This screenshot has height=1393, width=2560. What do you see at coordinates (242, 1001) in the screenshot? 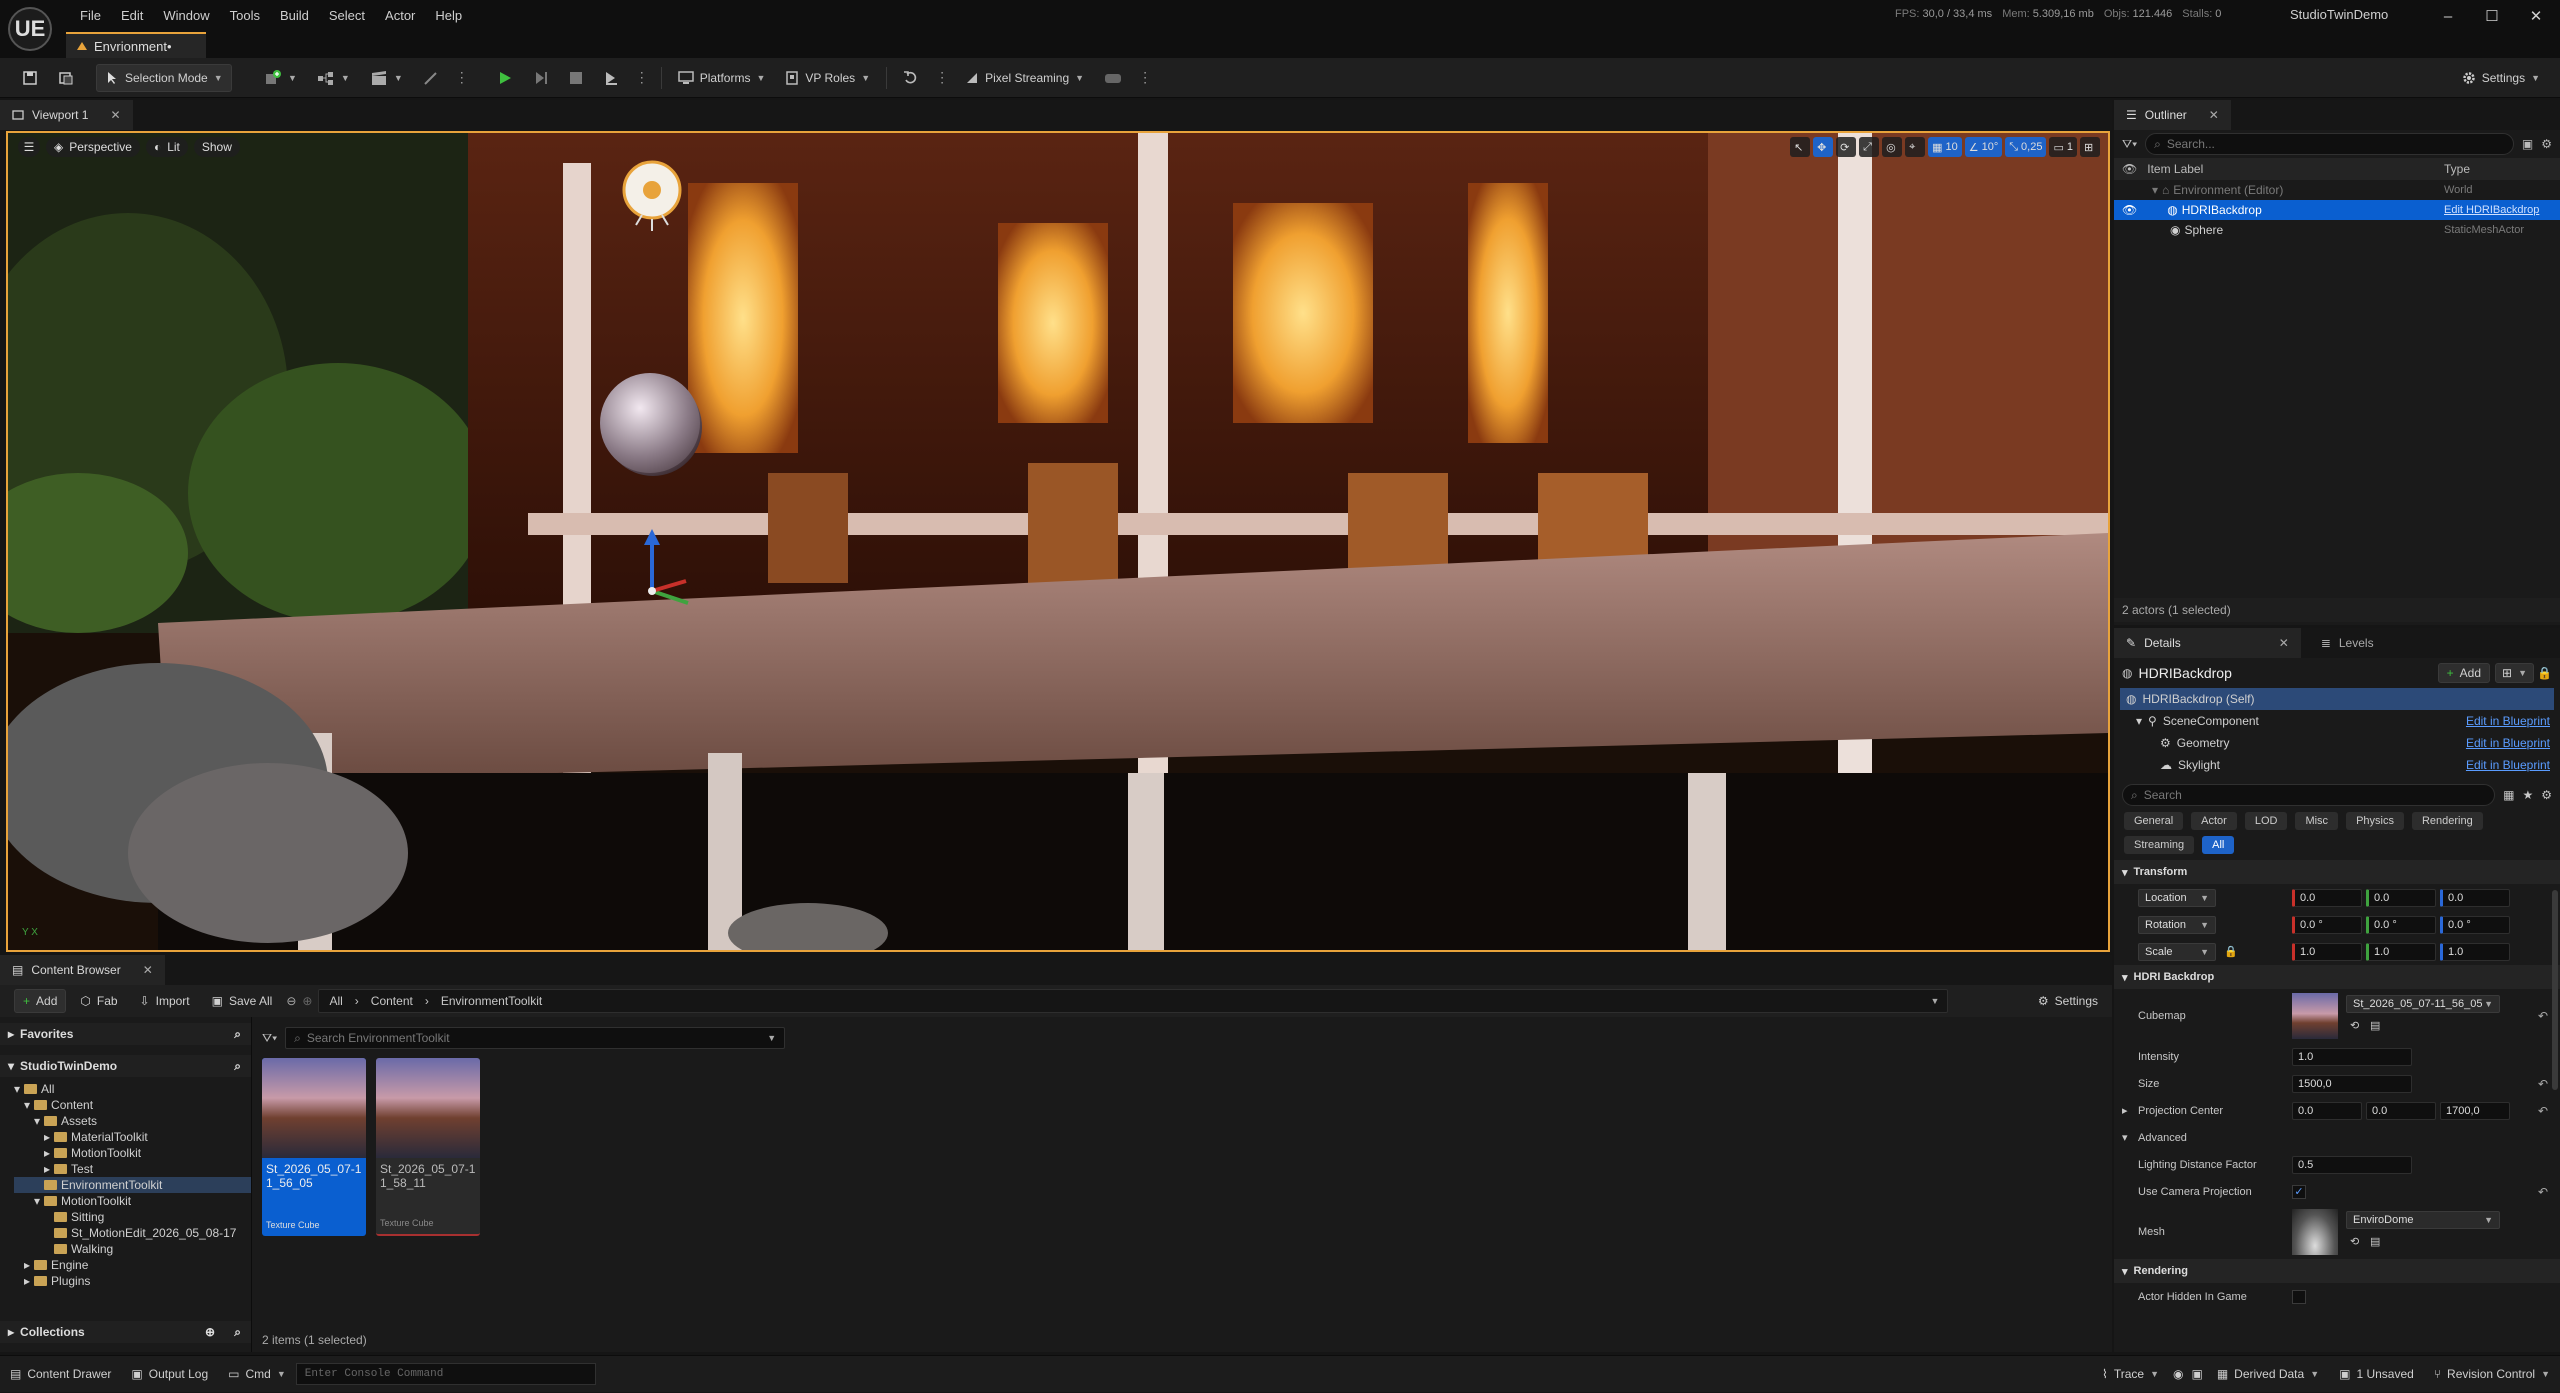
I see `save-all-button: ▣ Save All` at bounding box center [242, 1001].